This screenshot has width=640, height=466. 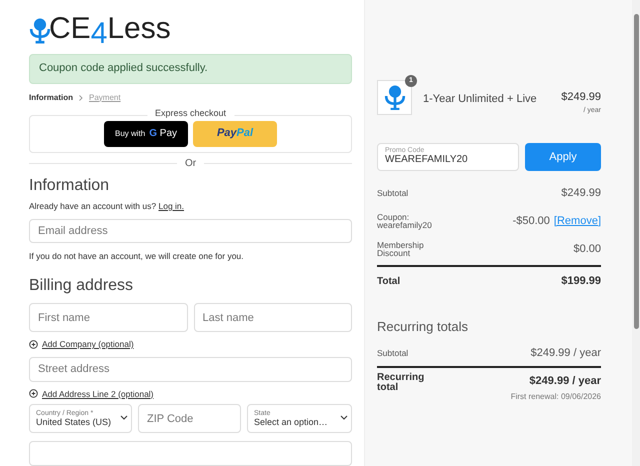 I want to click on add-company-link: Add Company (optional), so click(x=190, y=344).